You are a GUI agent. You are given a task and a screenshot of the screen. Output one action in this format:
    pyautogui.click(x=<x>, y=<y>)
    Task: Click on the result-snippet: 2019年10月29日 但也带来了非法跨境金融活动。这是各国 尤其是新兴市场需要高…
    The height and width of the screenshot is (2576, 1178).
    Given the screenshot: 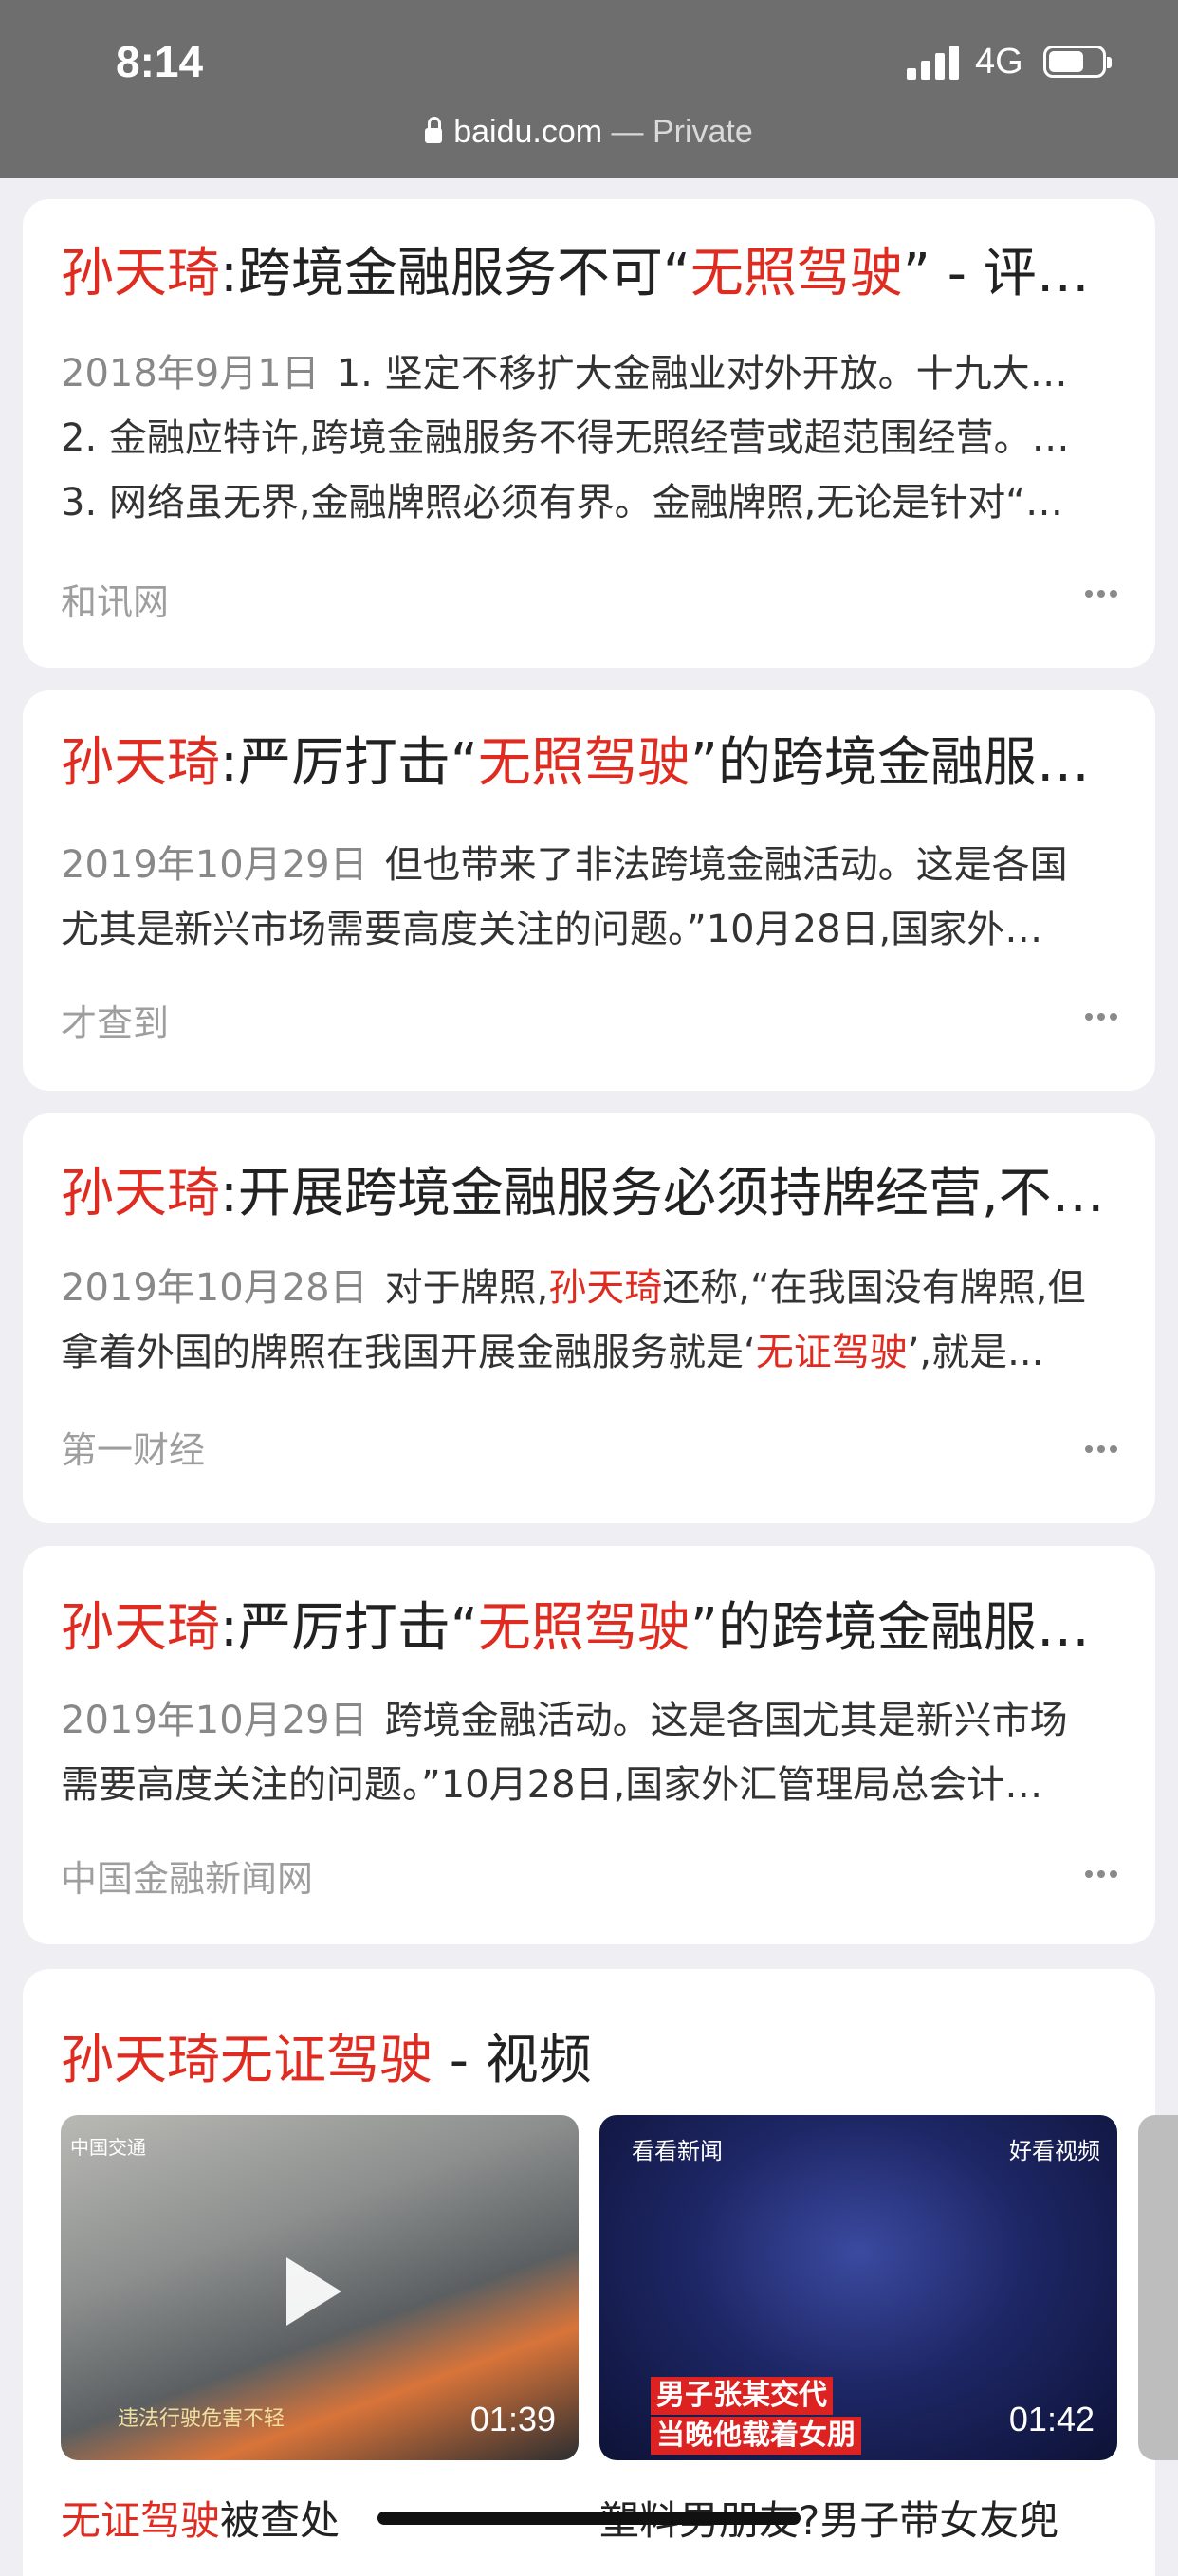 What is the action you would take?
    pyautogui.click(x=589, y=897)
    